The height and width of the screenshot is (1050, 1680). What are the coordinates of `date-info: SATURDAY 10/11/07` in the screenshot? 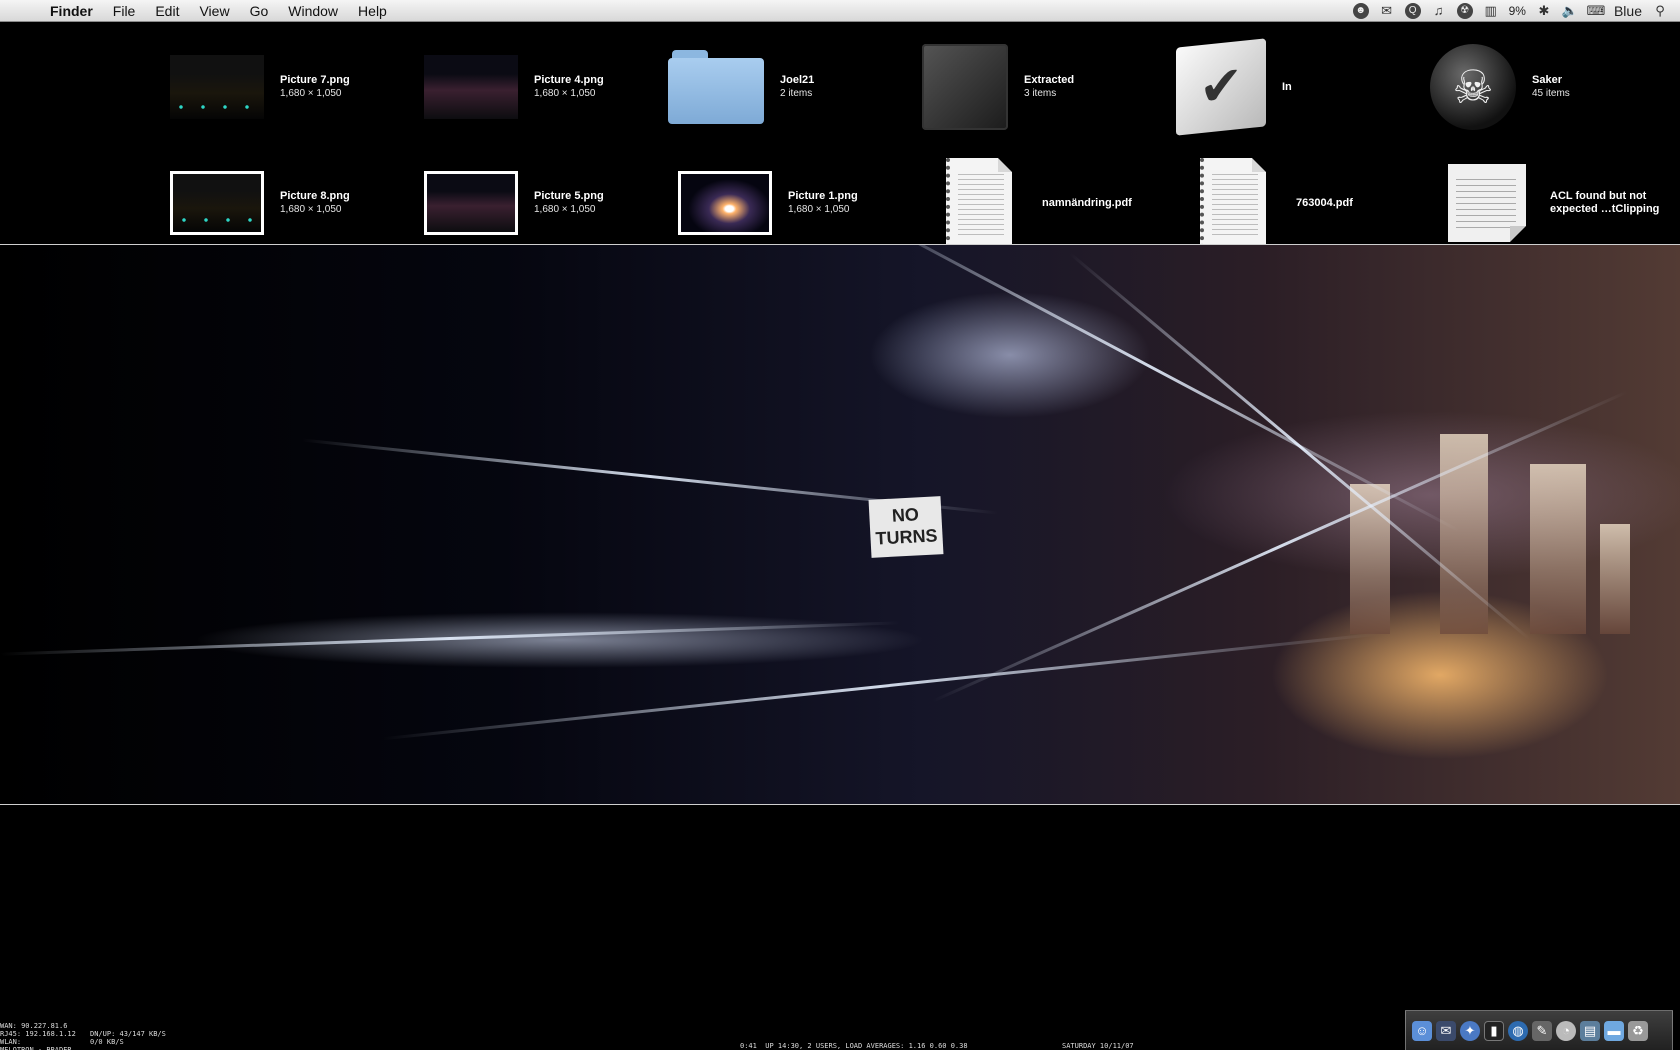 It's located at (1098, 1046).